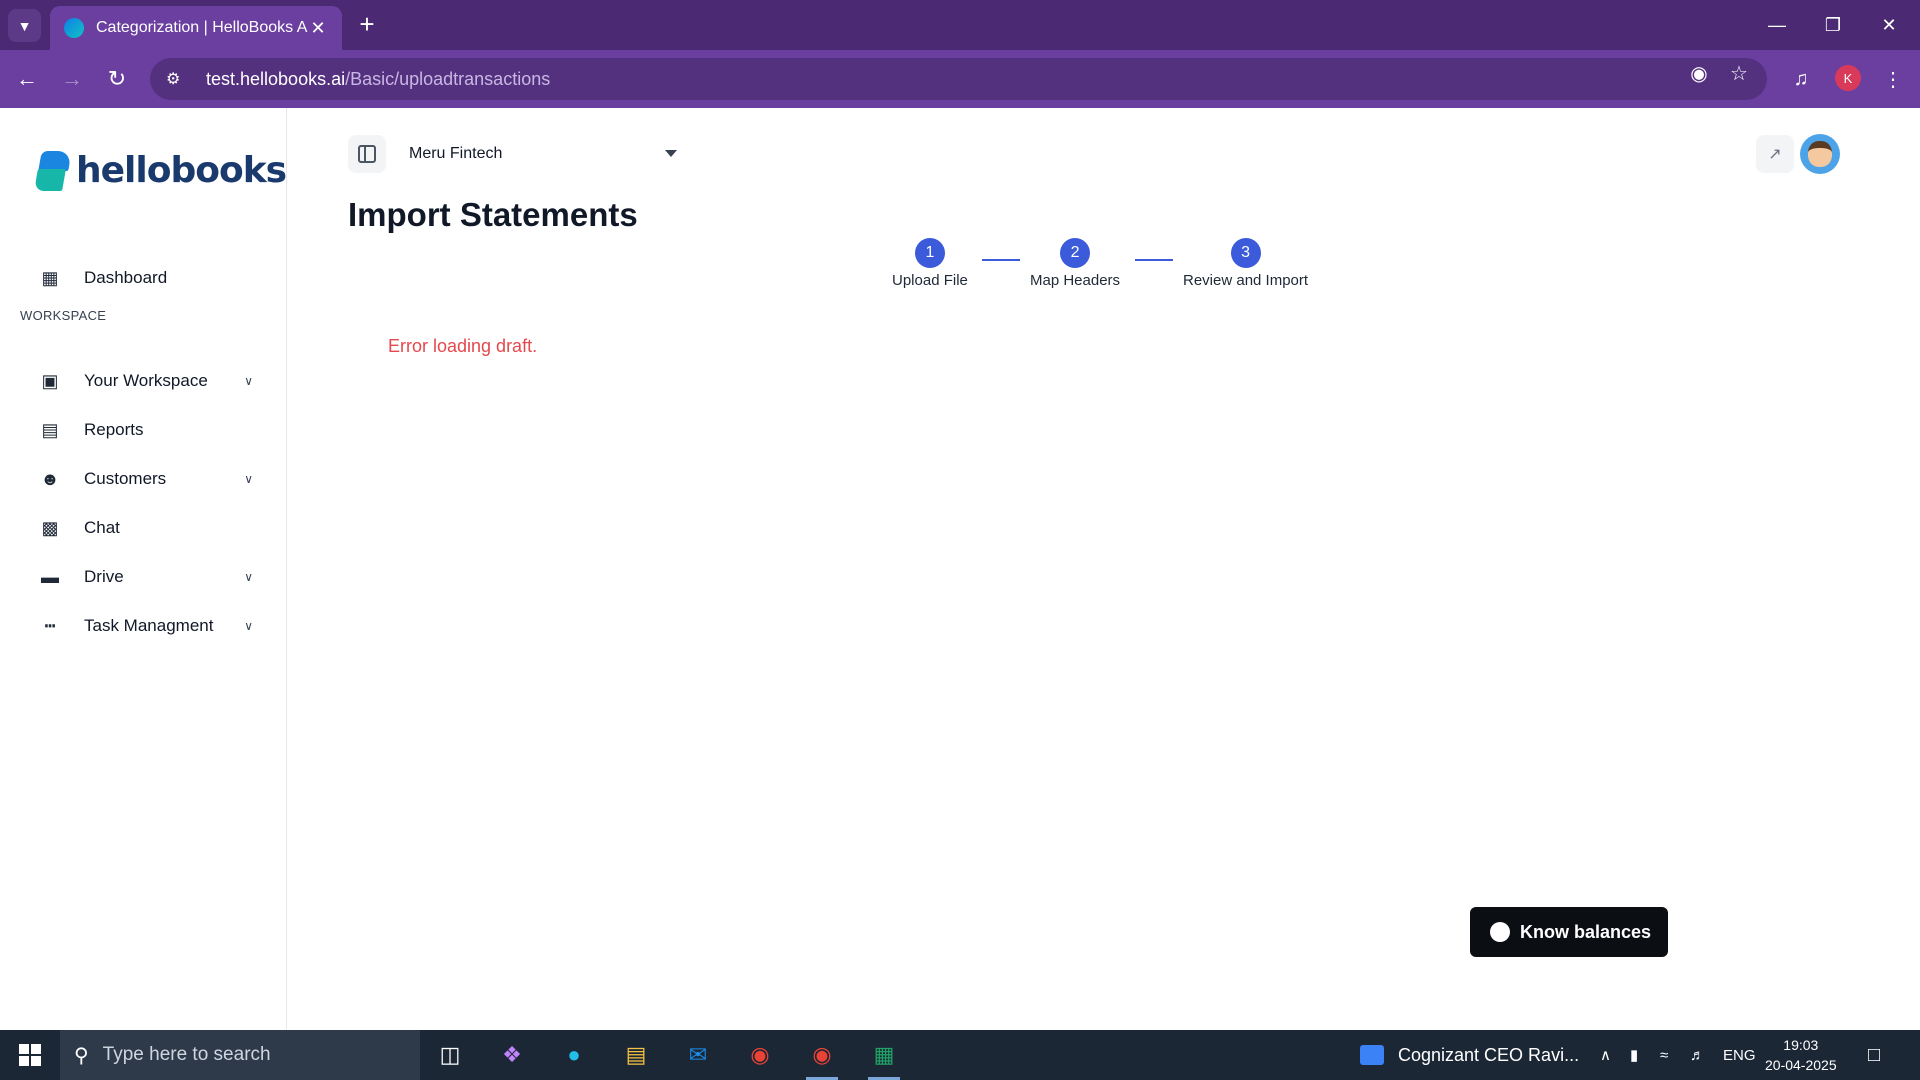 This screenshot has width=1920, height=1080. What do you see at coordinates (930, 280) in the screenshot?
I see `step-label: Upload File` at bounding box center [930, 280].